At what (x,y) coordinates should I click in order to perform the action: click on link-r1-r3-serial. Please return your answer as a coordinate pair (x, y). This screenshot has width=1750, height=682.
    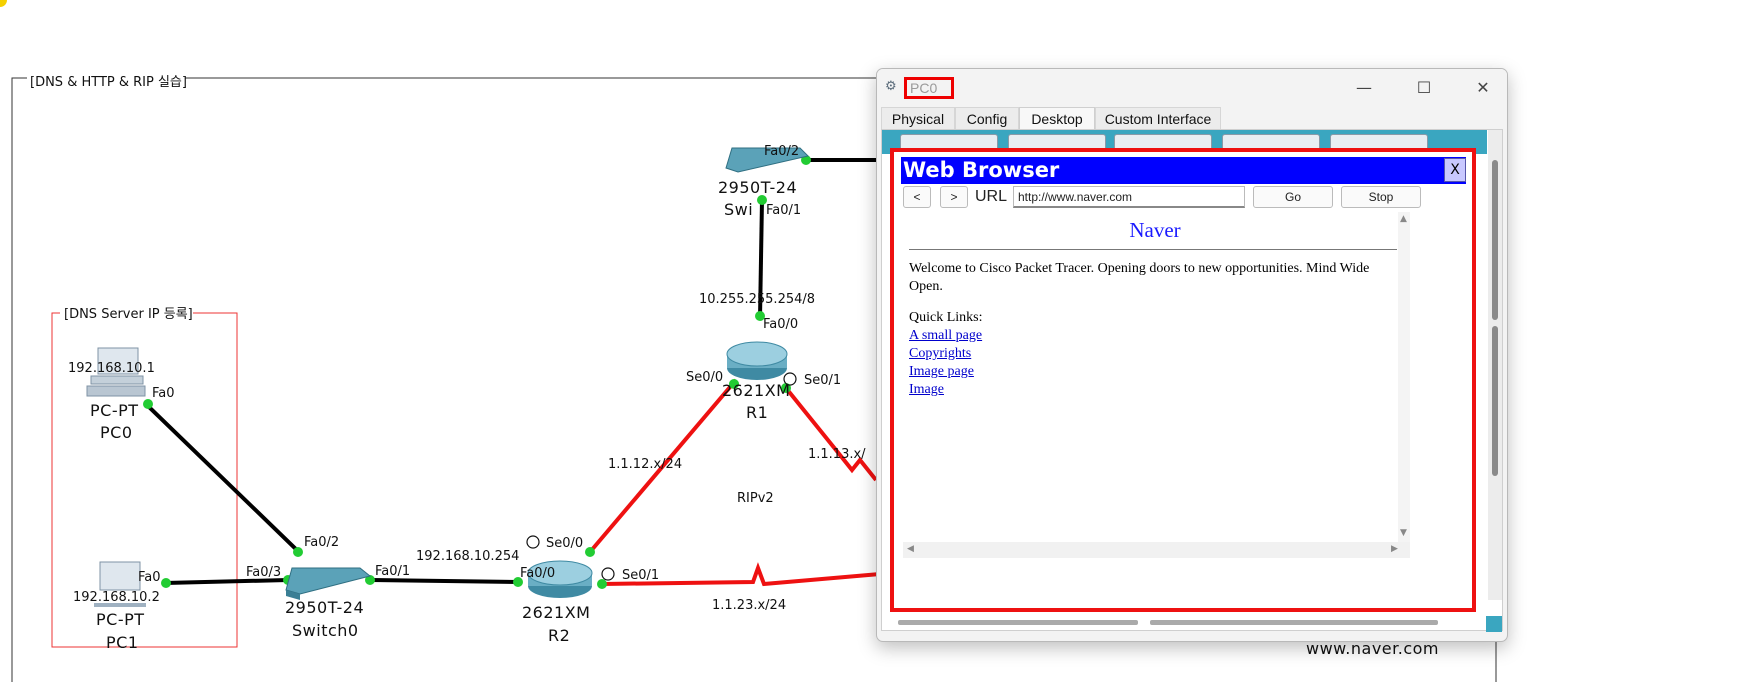
    Looking at the image, I should click on (831, 434).